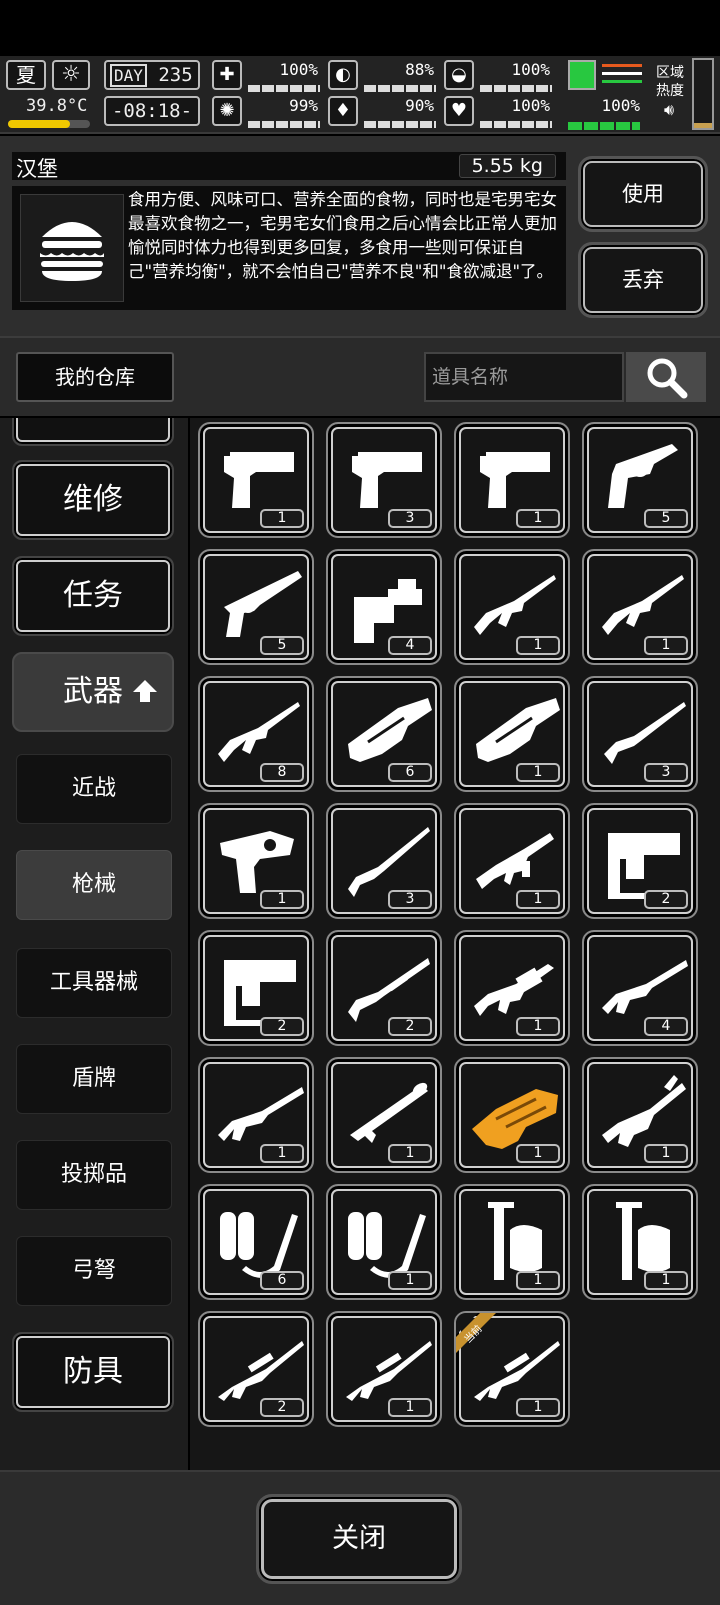 This screenshot has width=720, height=1605. I want to click on hunting-rifle-icon, so click(389, 862).